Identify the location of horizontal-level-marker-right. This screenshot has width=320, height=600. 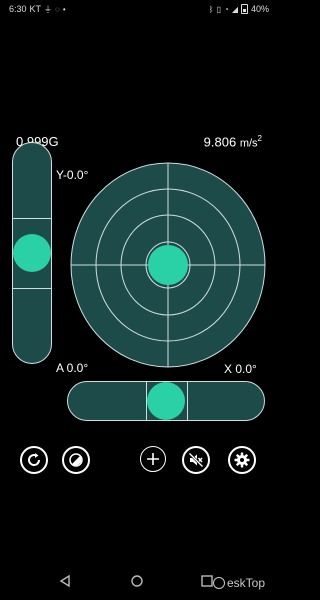
(187, 401).